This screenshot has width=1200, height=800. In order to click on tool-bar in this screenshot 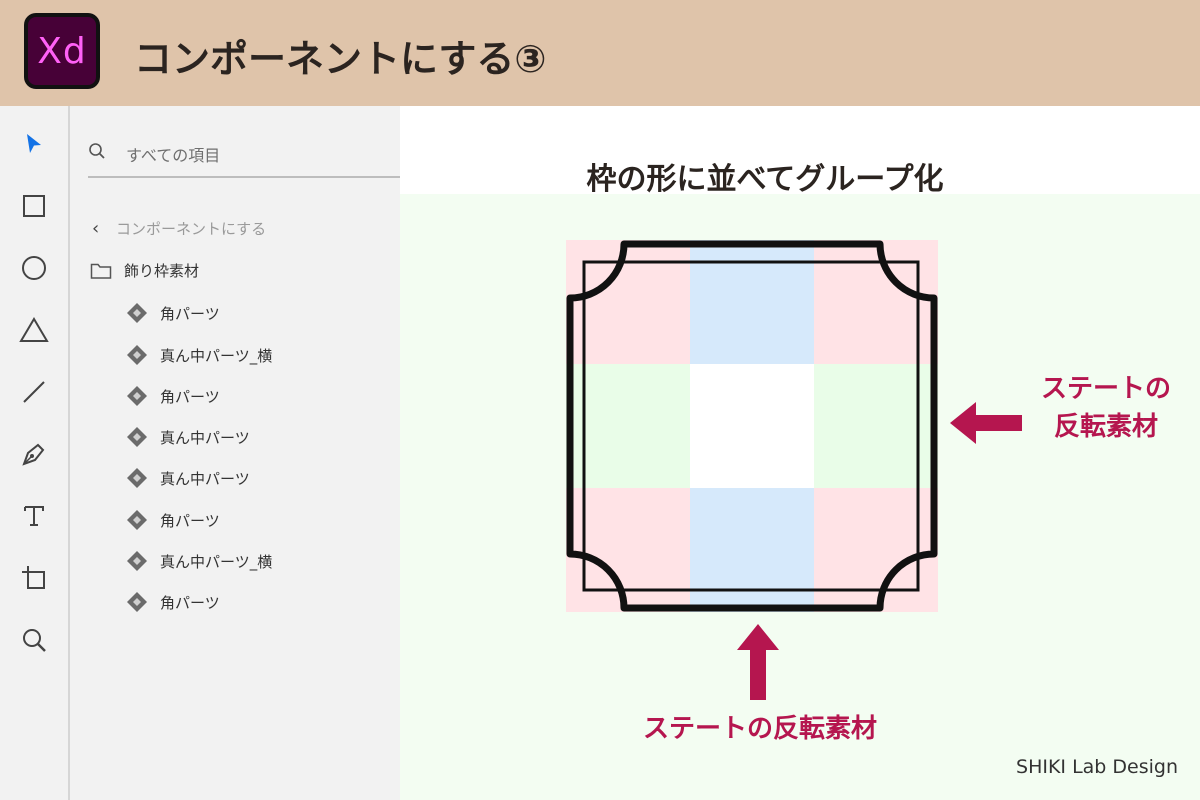, I will do `click(35, 453)`.